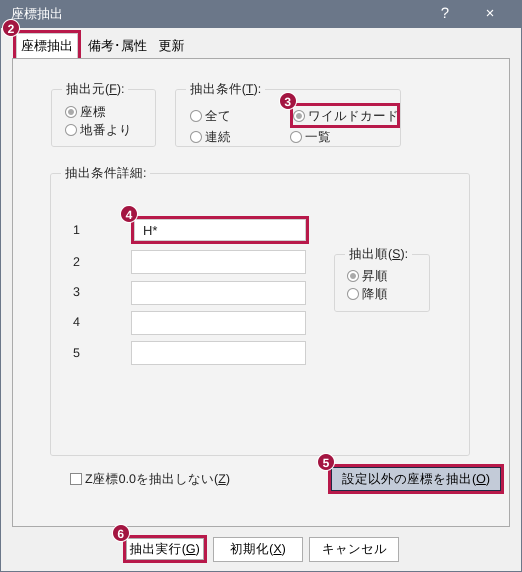 Image resolution: width=522 pixels, height=572 pixels. I want to click on close-button: ×, so click(490, 14).